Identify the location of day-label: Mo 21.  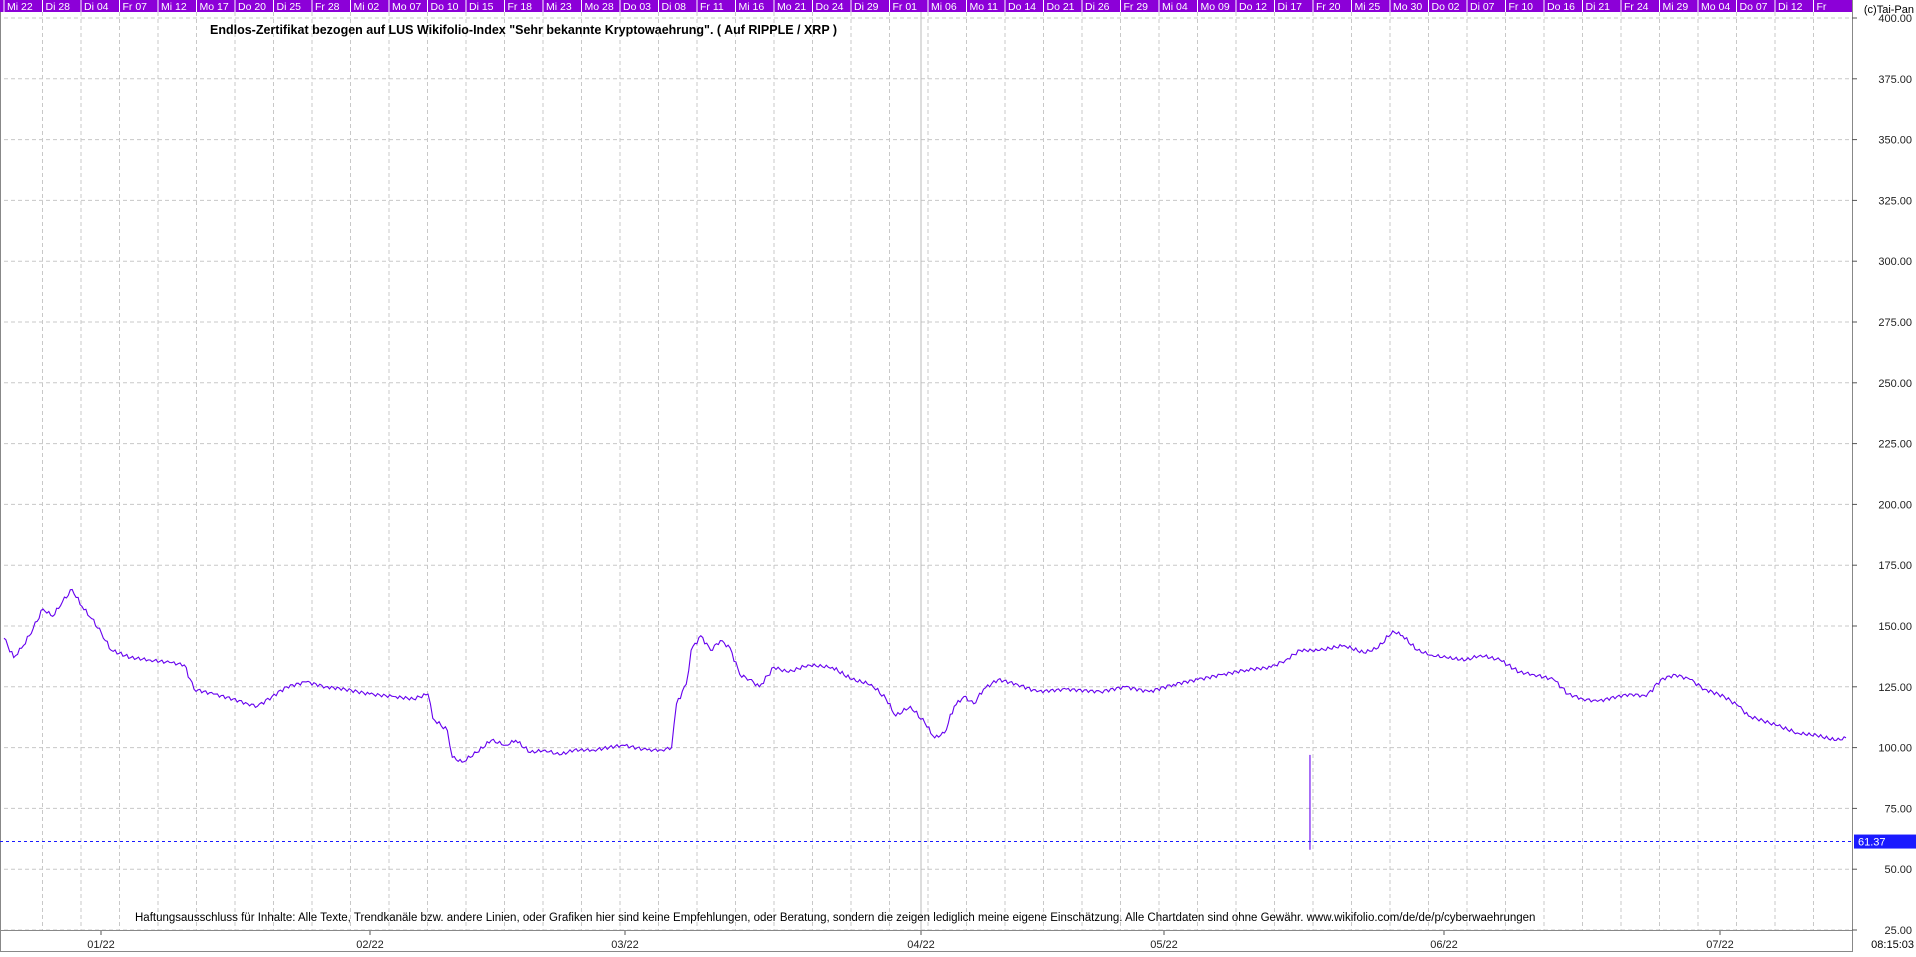
(791, 7).